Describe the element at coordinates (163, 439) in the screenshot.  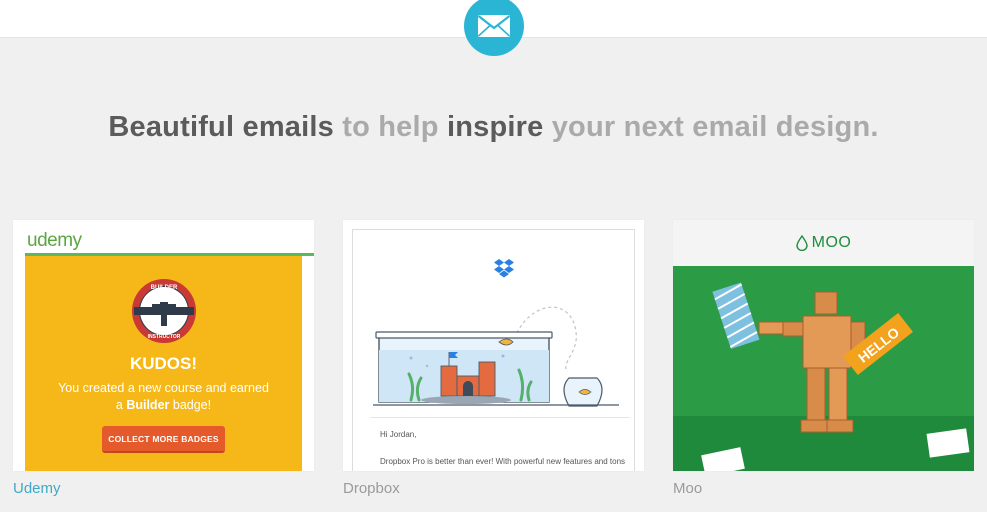
I see `collect-badges-button: COLLECT MORE BADGES` at that location.